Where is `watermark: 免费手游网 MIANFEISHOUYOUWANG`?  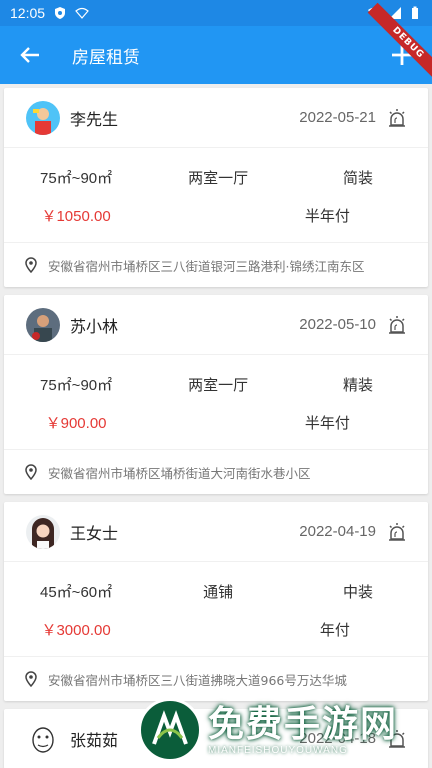 watermark: 免费手游网 MIANFEISHOUYOUWANG is located at coordinates (268, 730).